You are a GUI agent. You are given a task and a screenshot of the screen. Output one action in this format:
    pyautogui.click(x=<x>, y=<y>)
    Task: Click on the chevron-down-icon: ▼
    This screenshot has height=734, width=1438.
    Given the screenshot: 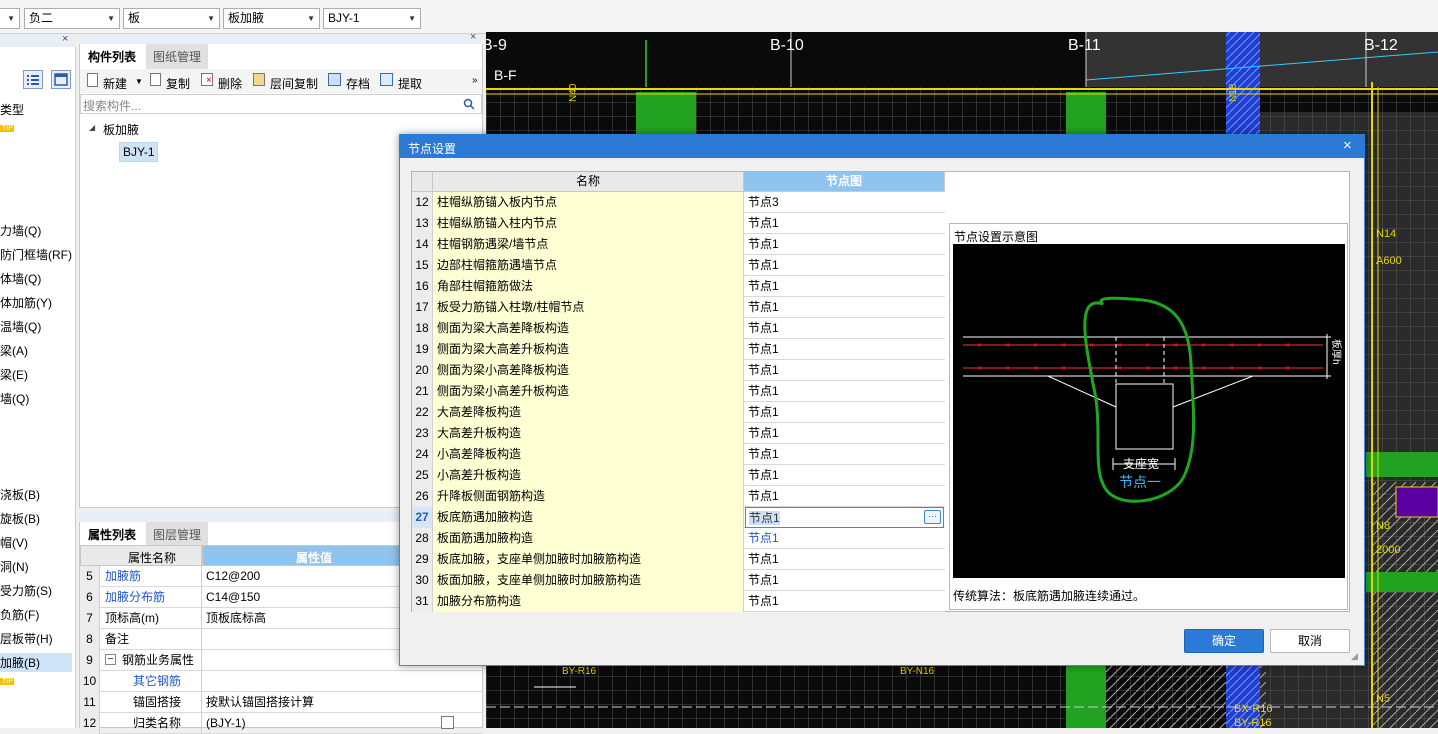 What is the action you would take?
    pyautogui.click(x=139, y=81)
    